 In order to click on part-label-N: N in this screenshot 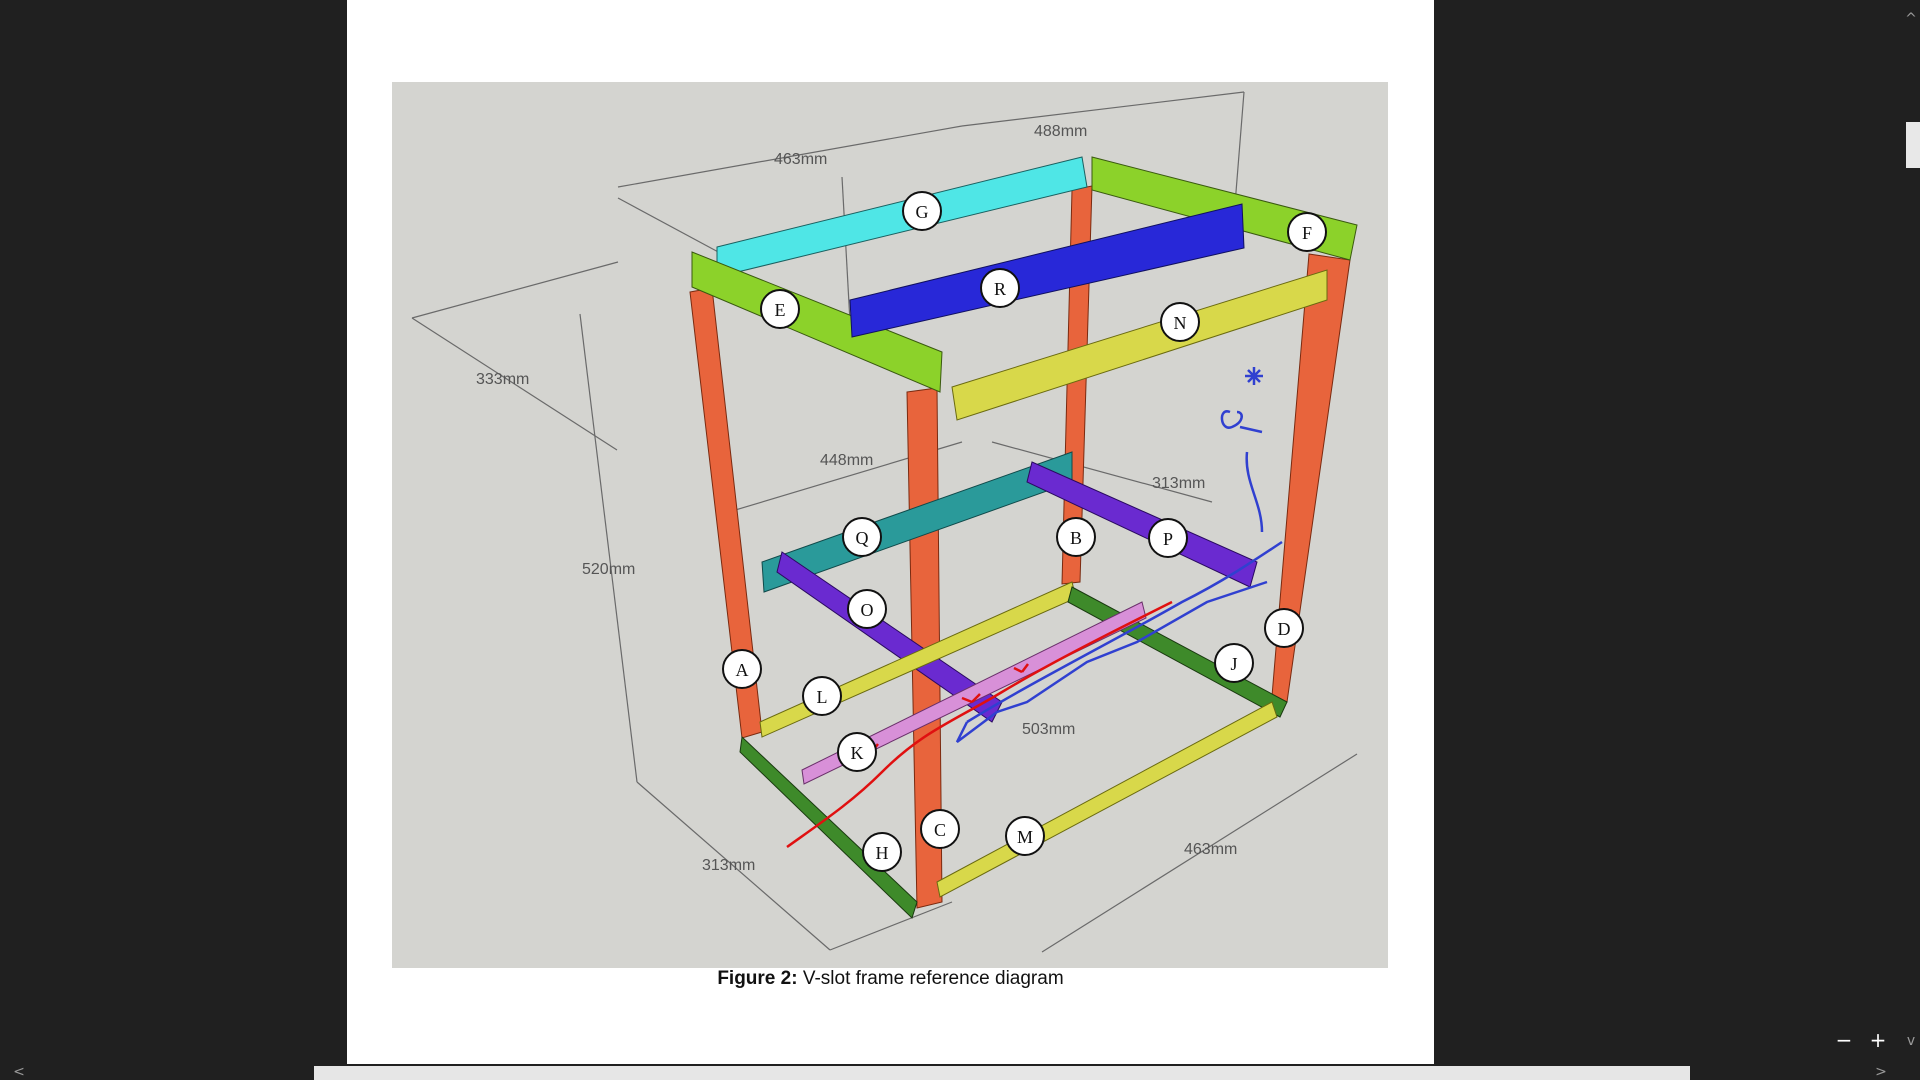, I will do `click(1180, 322)`.